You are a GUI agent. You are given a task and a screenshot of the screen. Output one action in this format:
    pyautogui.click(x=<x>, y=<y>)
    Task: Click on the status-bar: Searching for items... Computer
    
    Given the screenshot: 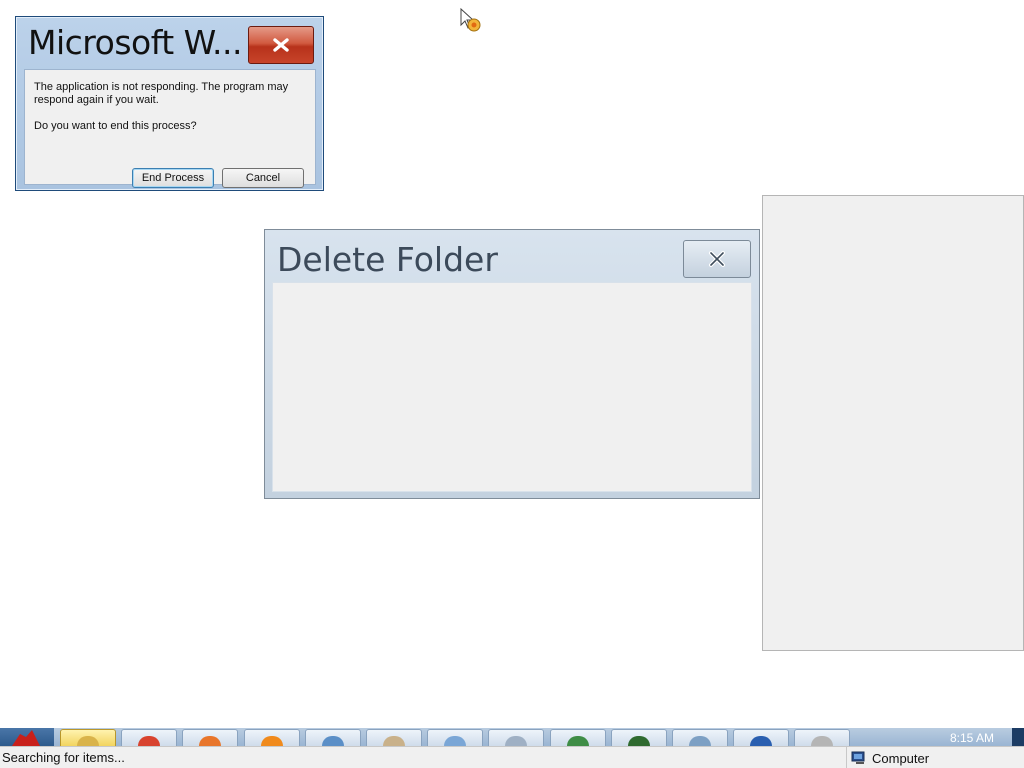 What is the action you would take?
    pyautogui.click(x=512, y=757)
    